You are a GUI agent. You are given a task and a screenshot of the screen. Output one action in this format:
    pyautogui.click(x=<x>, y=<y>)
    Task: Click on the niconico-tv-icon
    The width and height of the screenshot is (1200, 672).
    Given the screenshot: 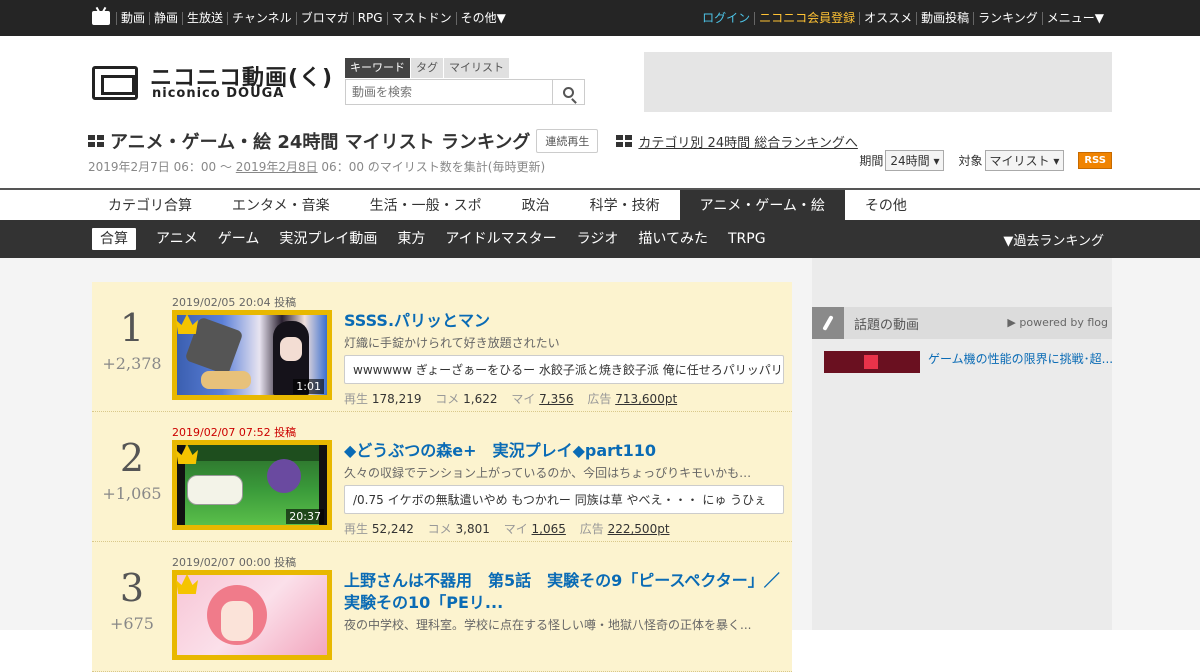 What is the action you would take?
    pyautogui.click(x=101, y=18)
    